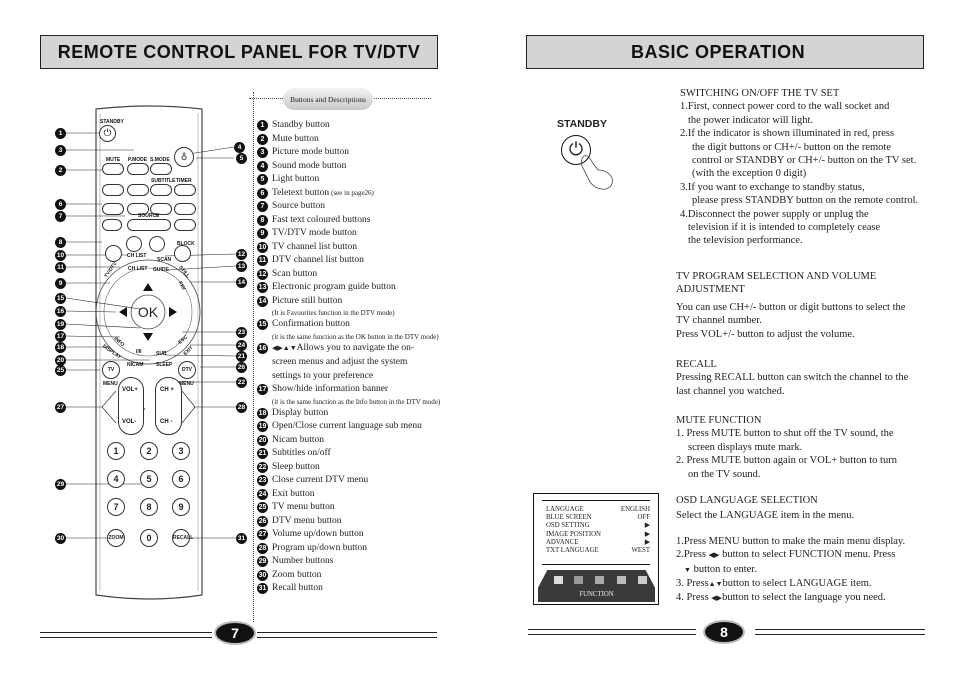  Describe the element at coordinates (352, 140) in the screenshot. I see `legend-entry: 2 Mute button` at that location.